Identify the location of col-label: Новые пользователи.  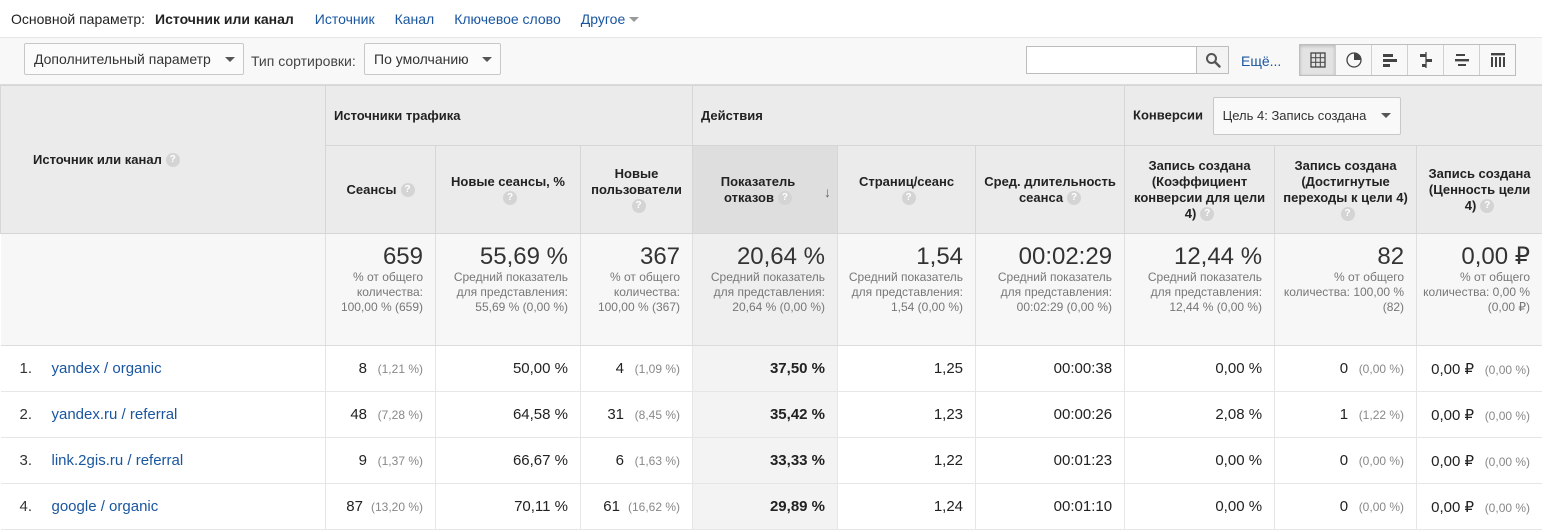
(636, 181).